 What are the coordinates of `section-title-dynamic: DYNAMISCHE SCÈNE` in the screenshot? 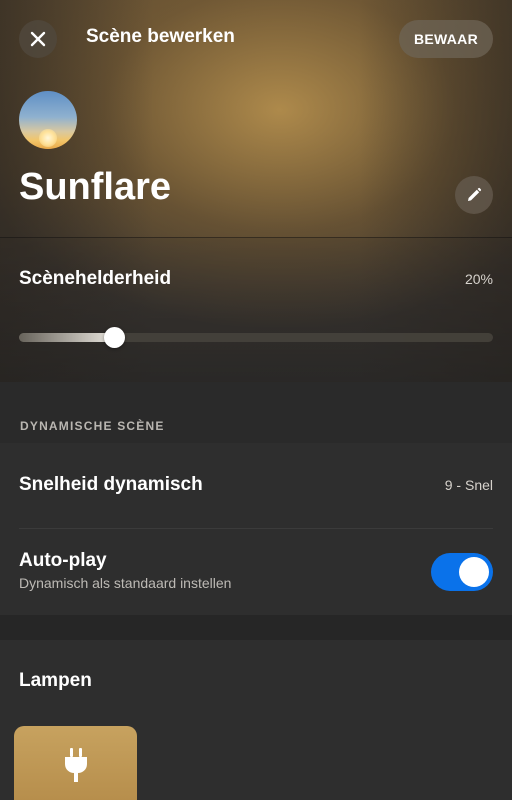 It's located at (92, 426).